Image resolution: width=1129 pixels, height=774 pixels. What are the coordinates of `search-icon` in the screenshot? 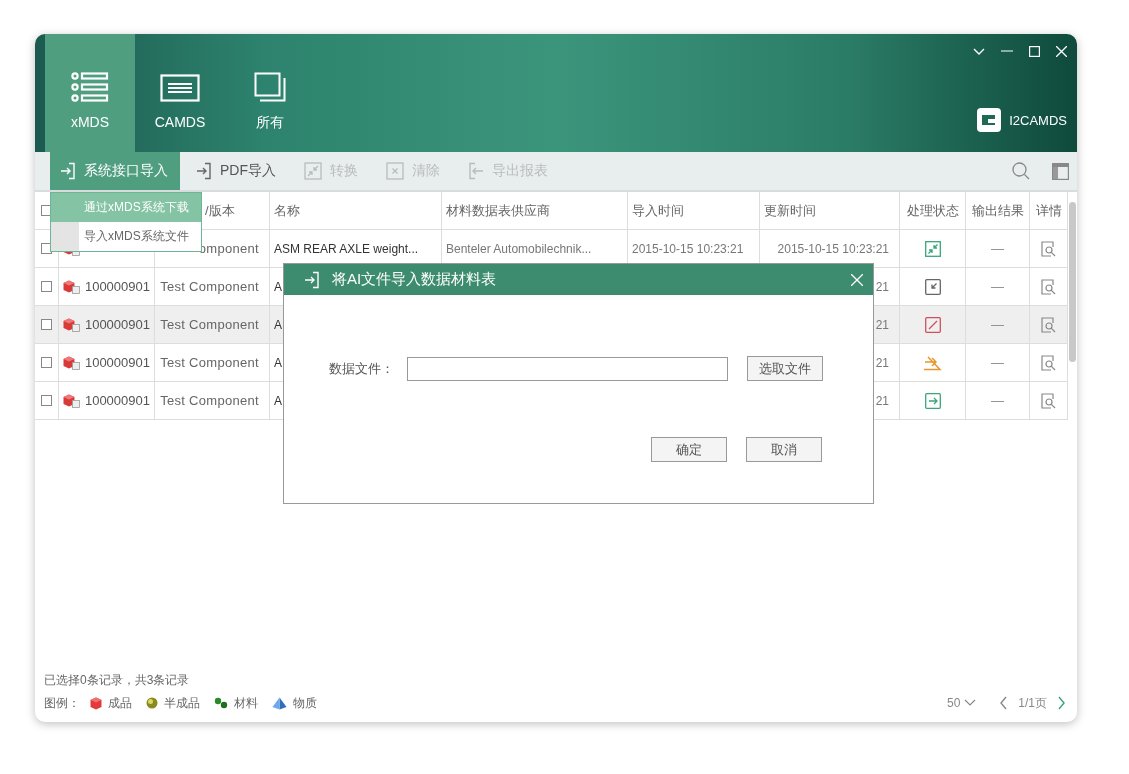 It's located at (1021, 171).